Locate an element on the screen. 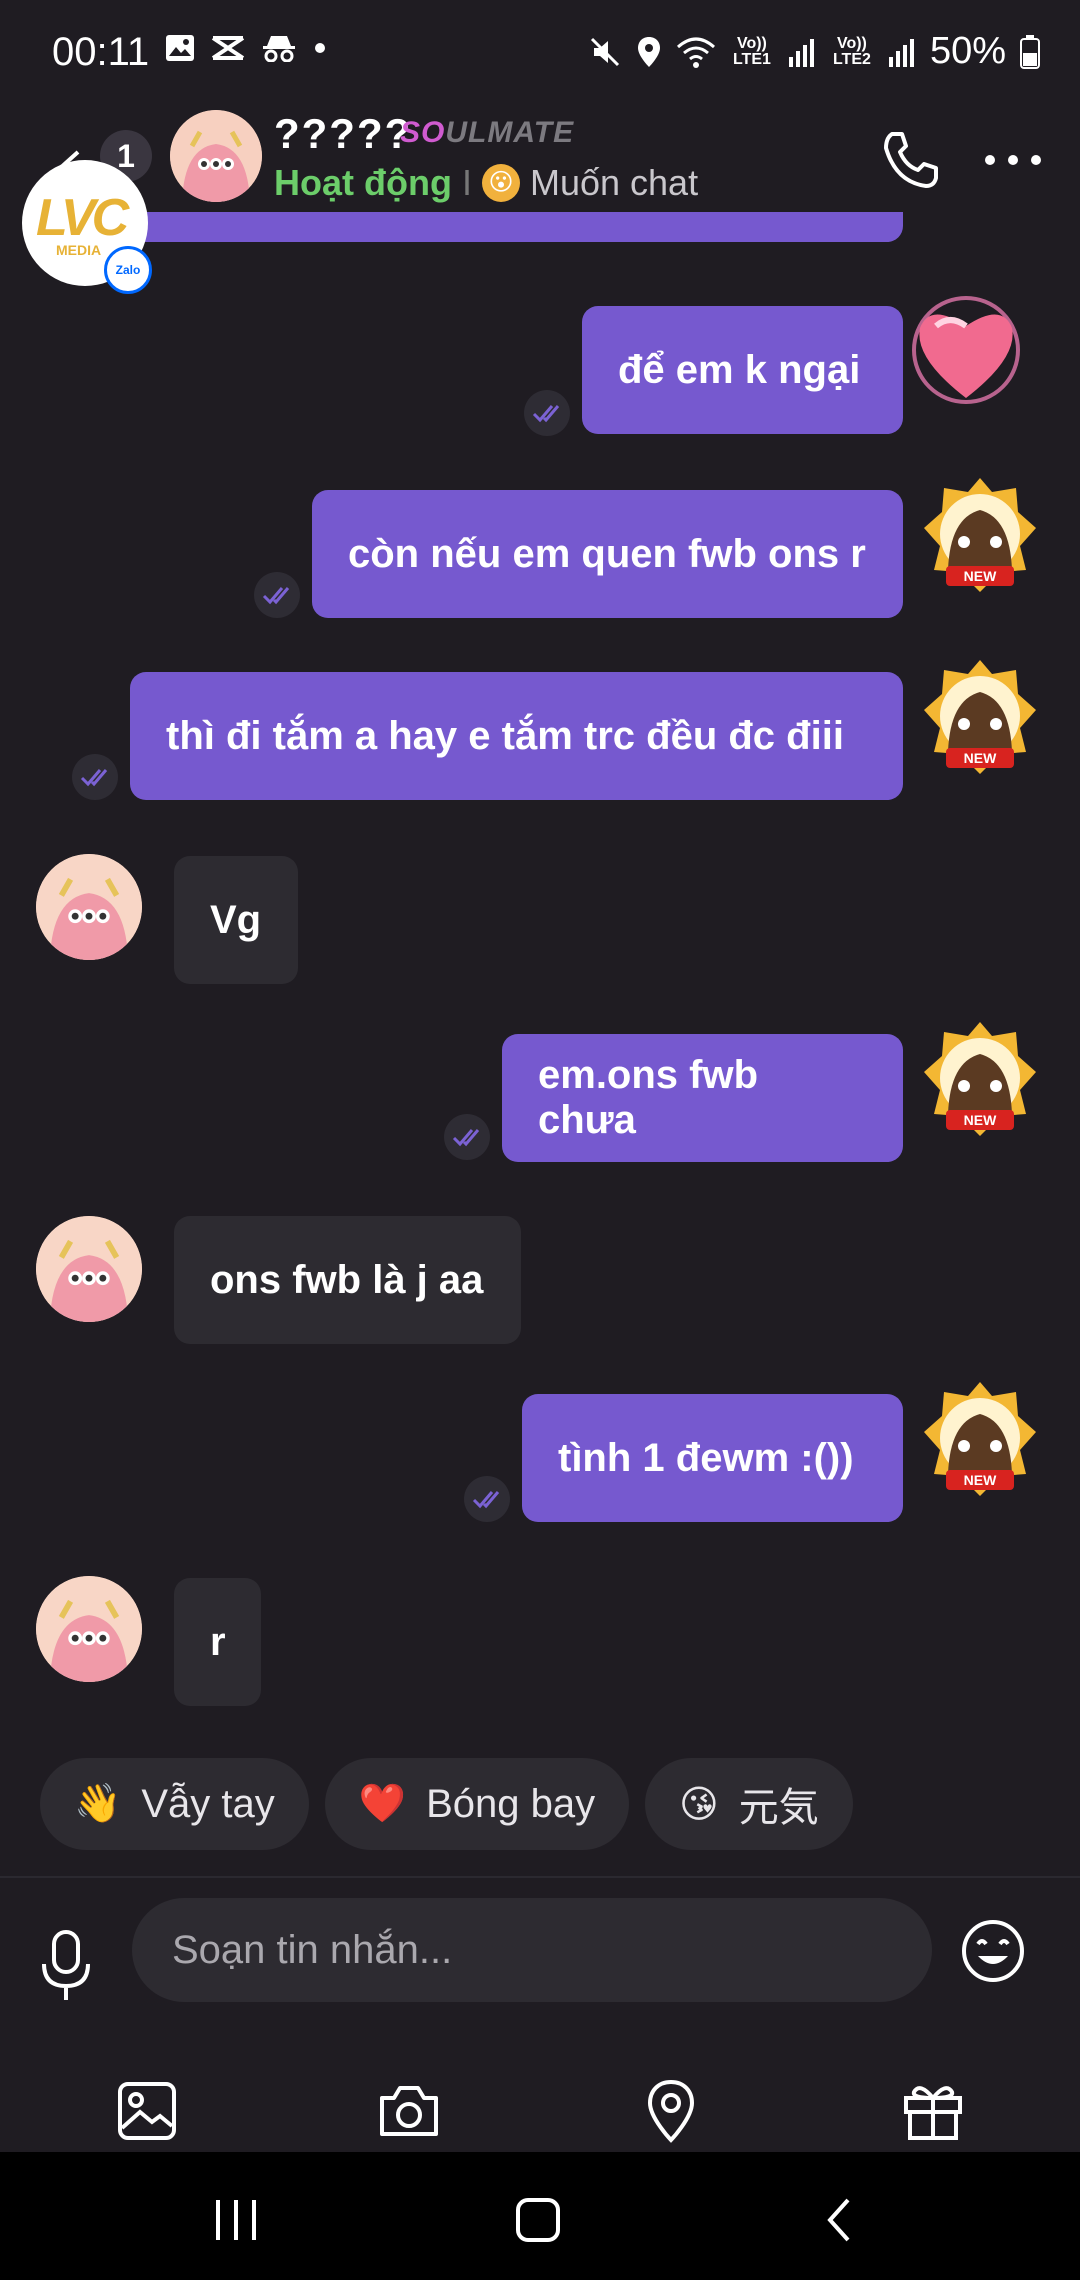 Image resolution: width=1080 pixels, height=2280 pixels. location-pin-icon is located at coordinates (671, 2111).